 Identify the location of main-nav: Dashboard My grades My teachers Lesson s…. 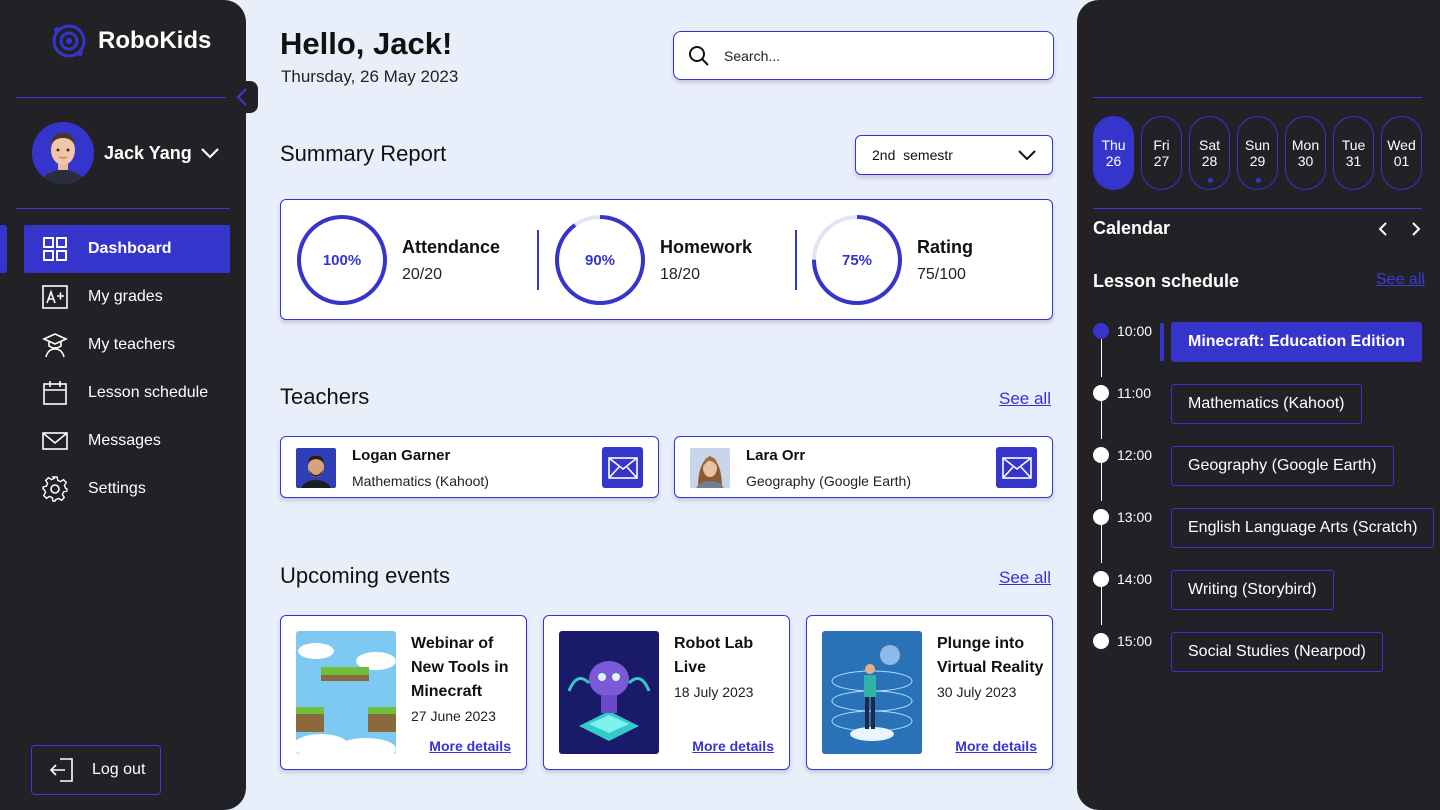
(127, 369).